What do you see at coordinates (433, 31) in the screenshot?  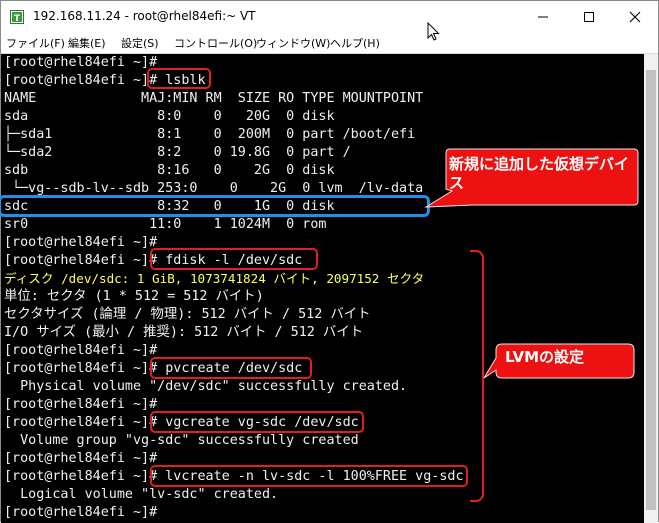 I see `mouse-cursor-icon` at bounding box center [433, 31].